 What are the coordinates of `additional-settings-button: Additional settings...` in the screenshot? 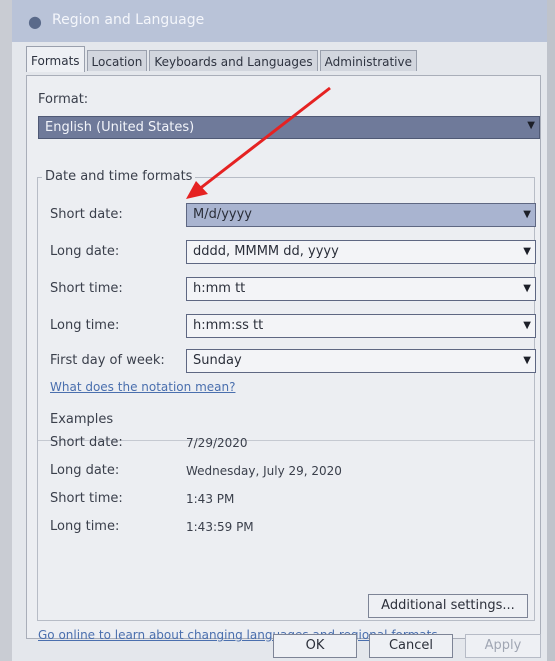 It's located at (448, 606).